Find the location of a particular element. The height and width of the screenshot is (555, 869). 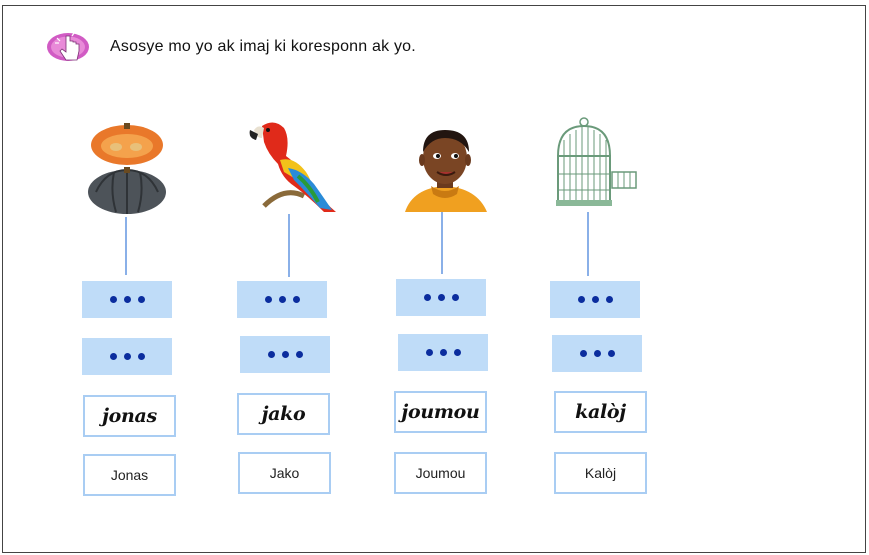

instruction-header: Asosye mo yo ak imaj ki koresponn ak yo. is located at coordinates (231, 47).